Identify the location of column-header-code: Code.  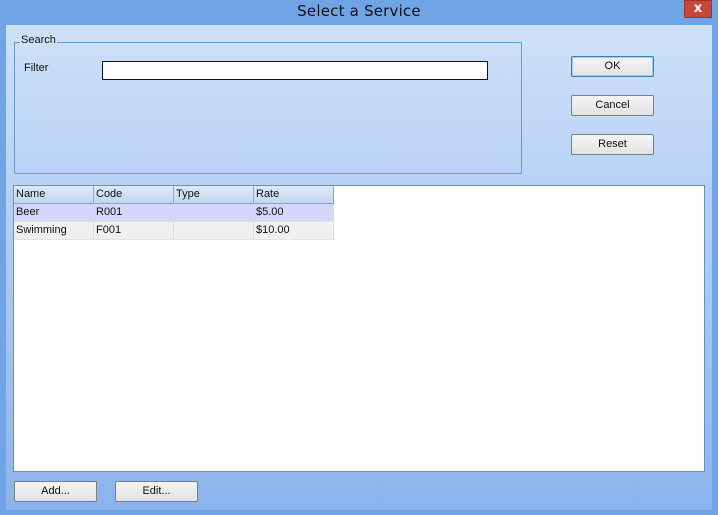
(134, 195).